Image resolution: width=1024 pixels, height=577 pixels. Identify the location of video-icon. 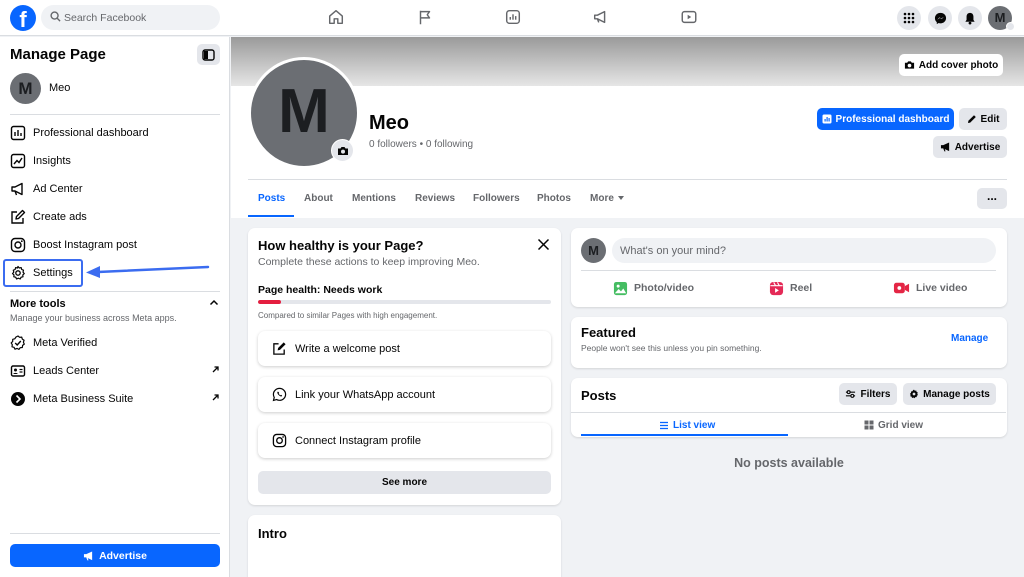
(690, 18).